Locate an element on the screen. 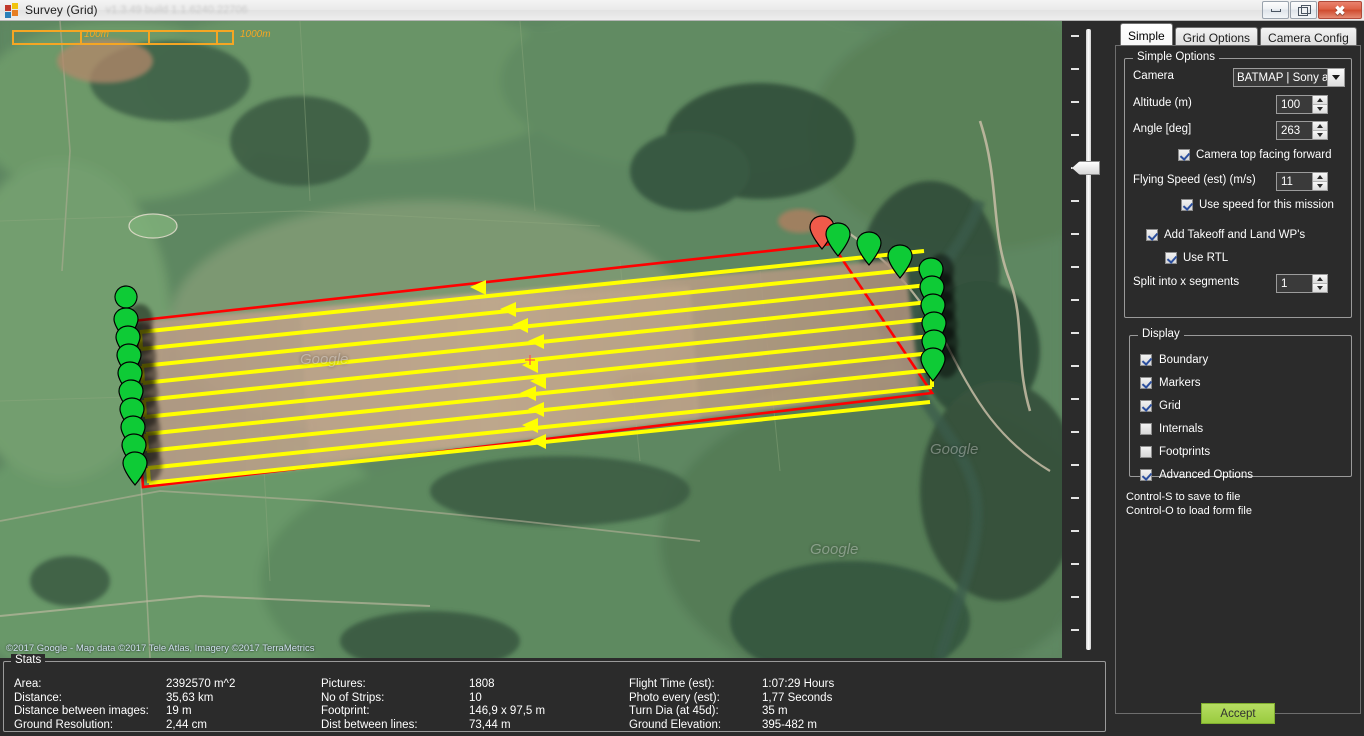  display-checkbox-grid: Grid is located at coordinates (1196, 405).